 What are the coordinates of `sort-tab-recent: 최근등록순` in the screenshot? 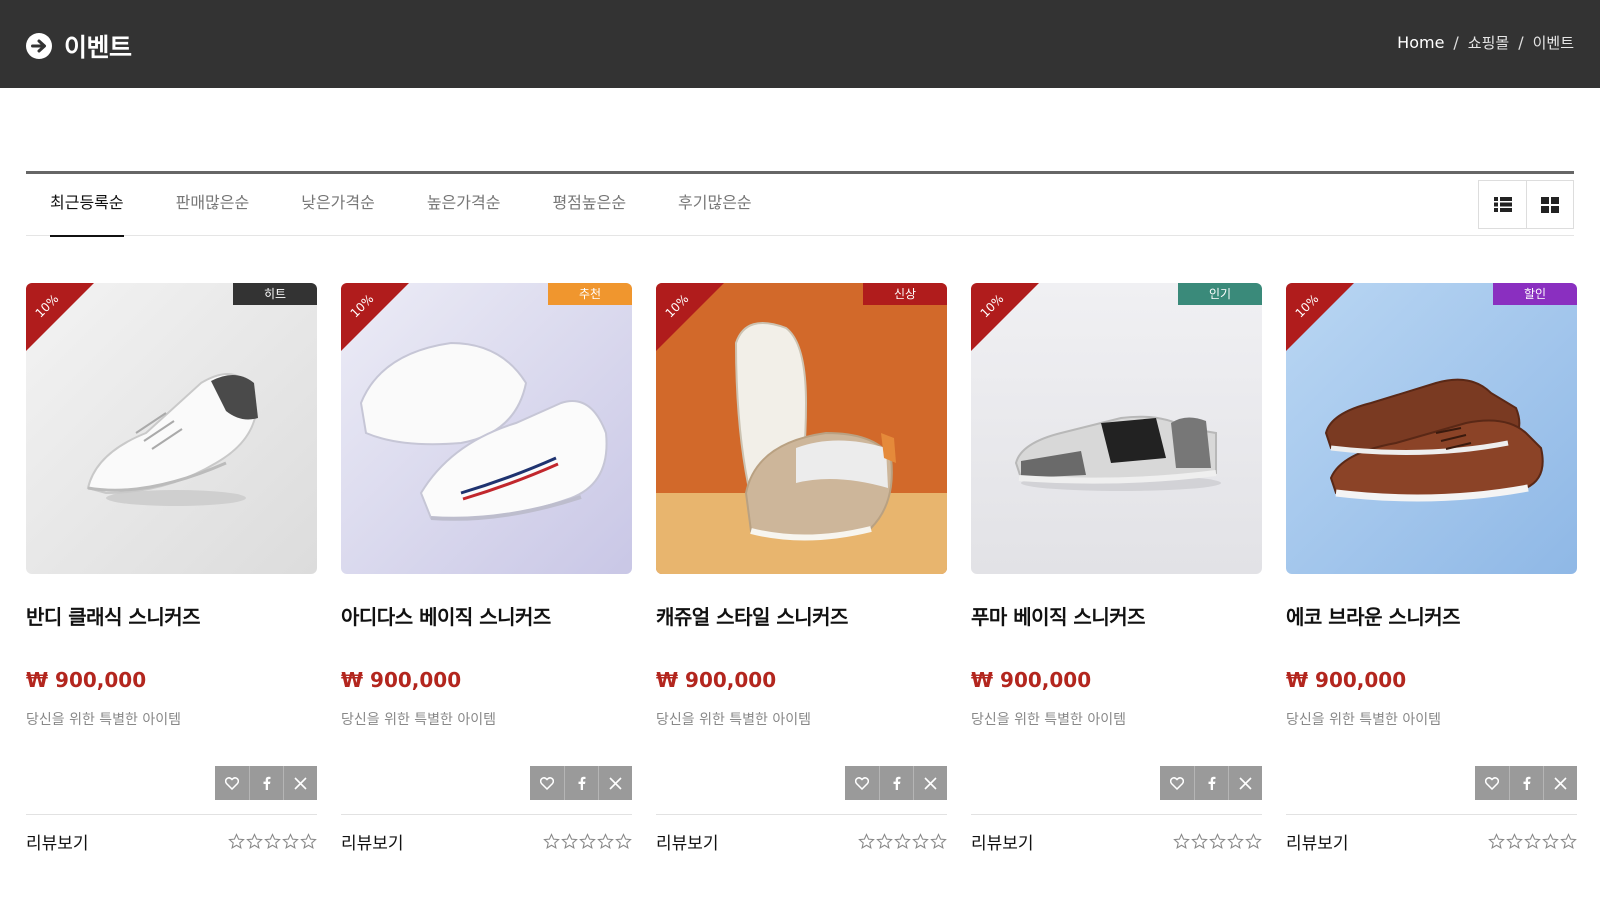 It's located at (87, 205).